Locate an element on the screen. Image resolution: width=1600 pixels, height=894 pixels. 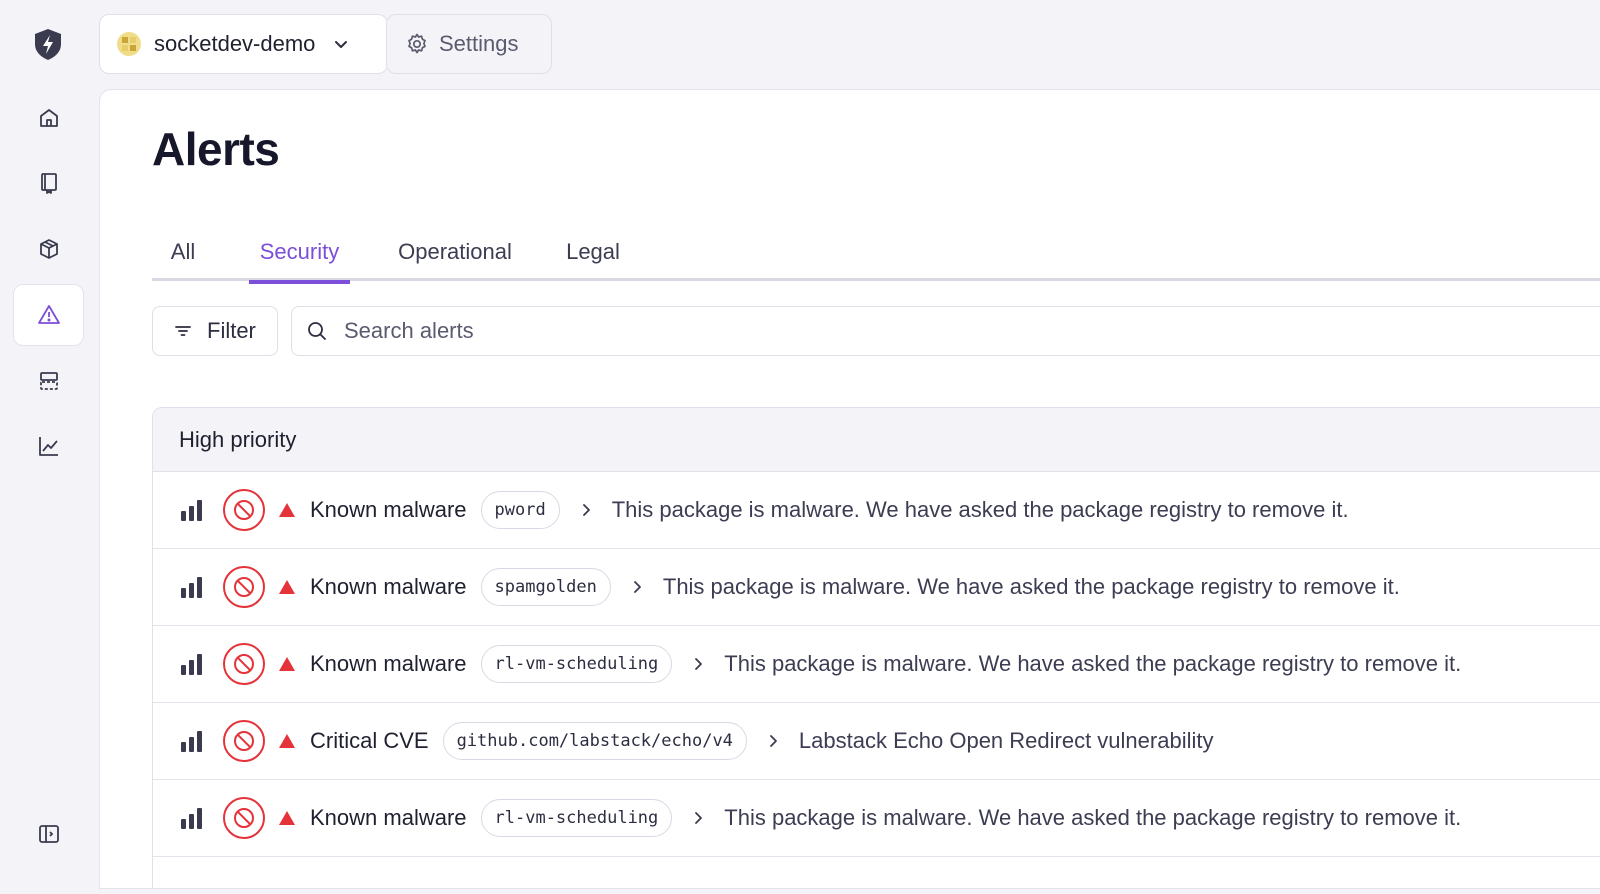
sidebar-item-home is located at coordinates (48, 118).